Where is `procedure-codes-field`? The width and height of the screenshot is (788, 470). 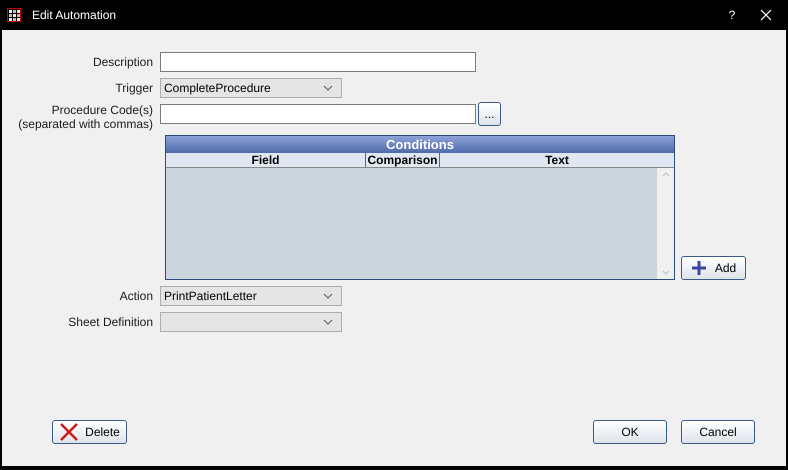
procedure-codes-field is located at coordinates (318, 114).